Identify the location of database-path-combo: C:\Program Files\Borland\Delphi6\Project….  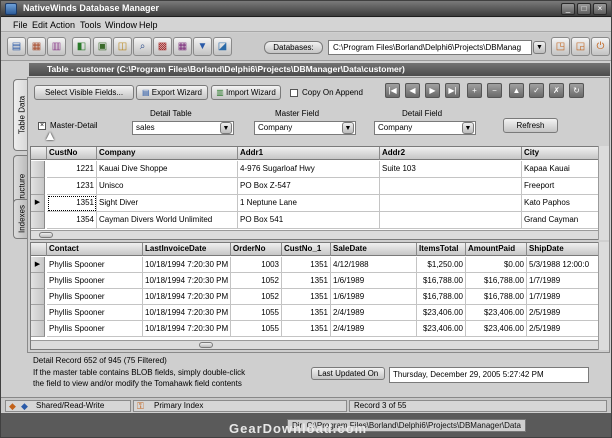
(430, 47).